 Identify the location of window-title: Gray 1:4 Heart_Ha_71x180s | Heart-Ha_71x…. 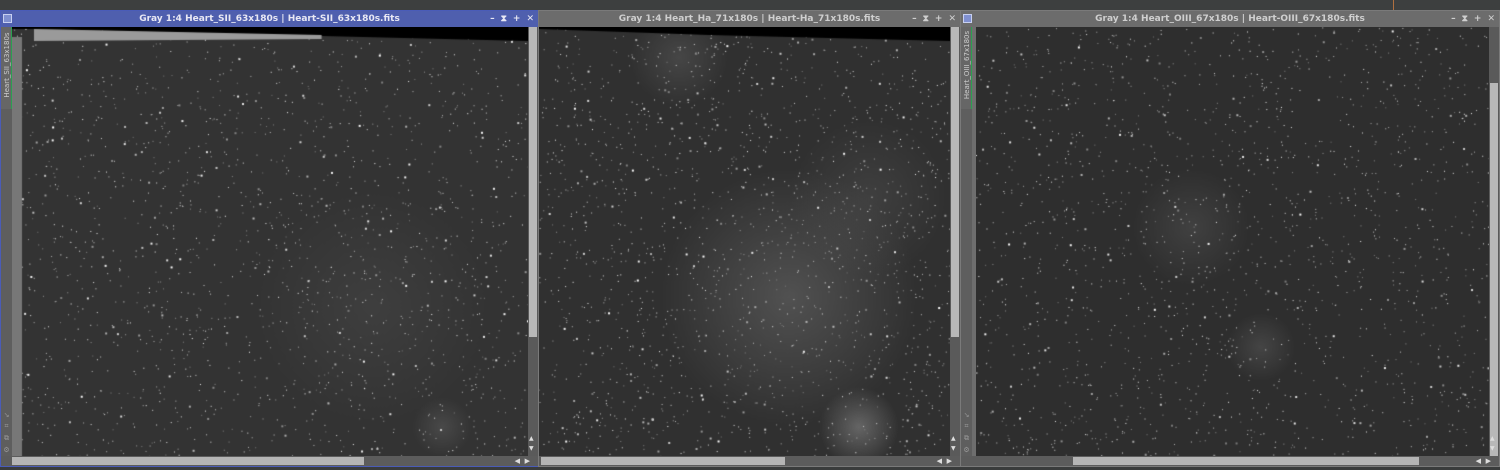
(749, 19).